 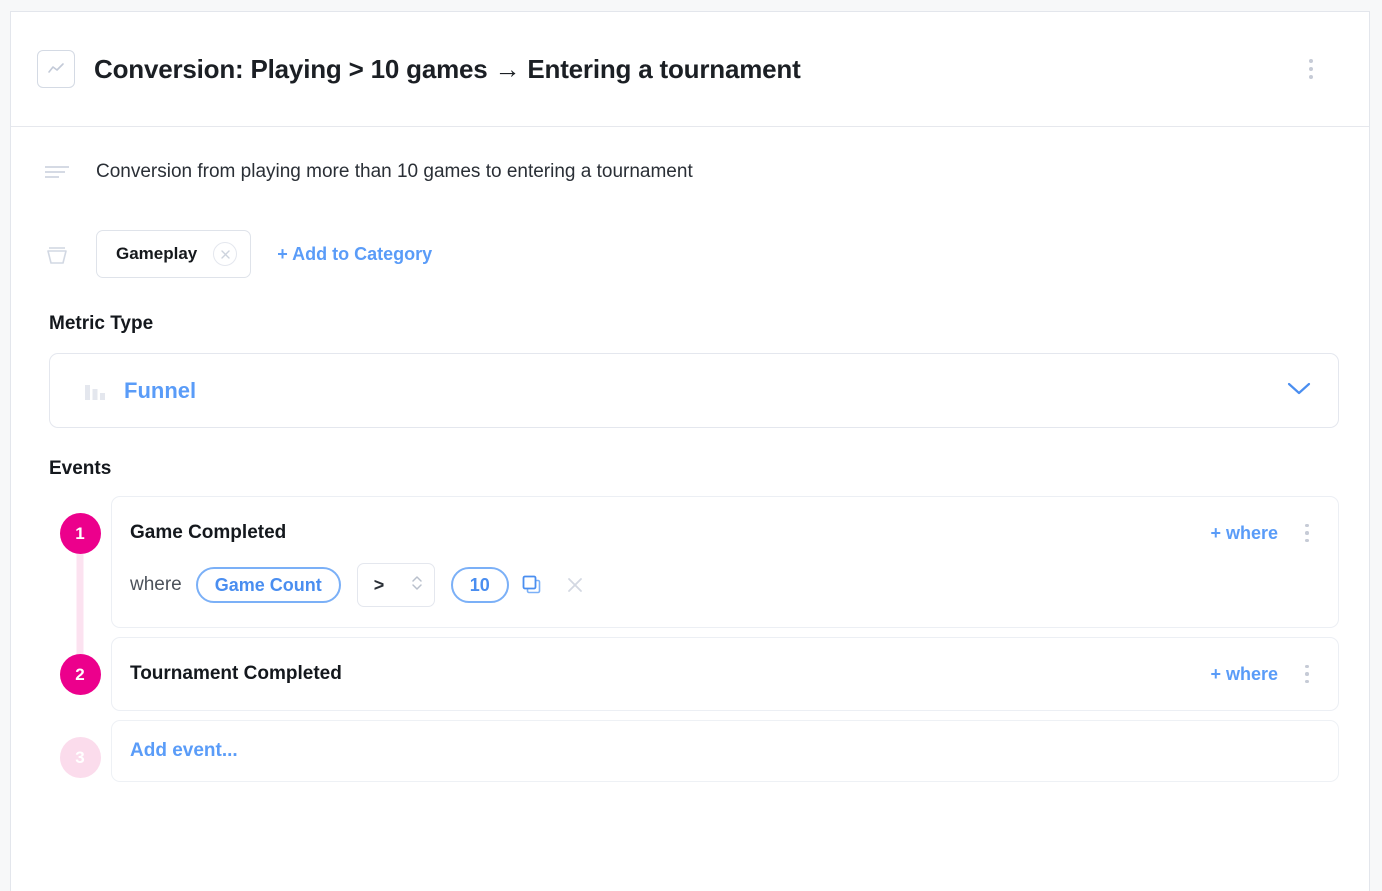 I want to click on filter-operator-value: >, so click(x=379, y=584).